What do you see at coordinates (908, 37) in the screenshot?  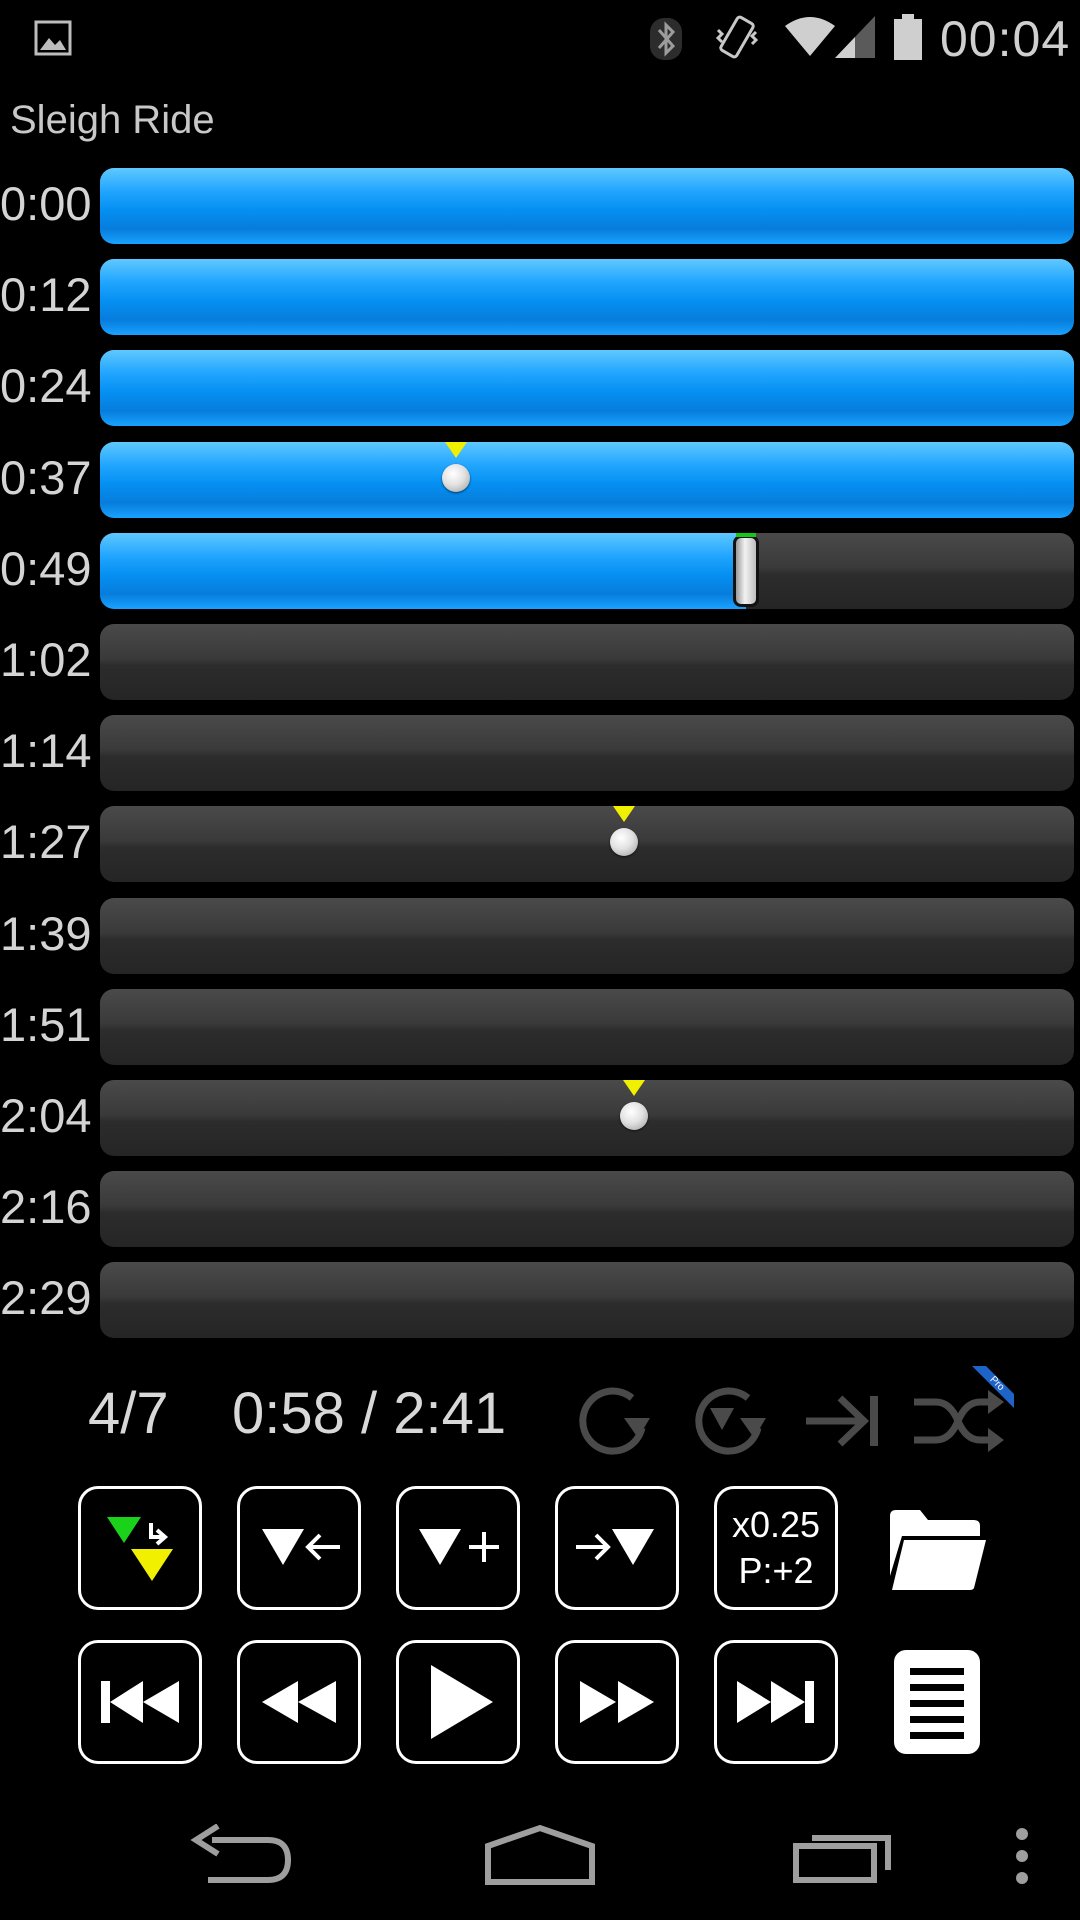 I see `battery-icon` at bounding box center [908, 37].